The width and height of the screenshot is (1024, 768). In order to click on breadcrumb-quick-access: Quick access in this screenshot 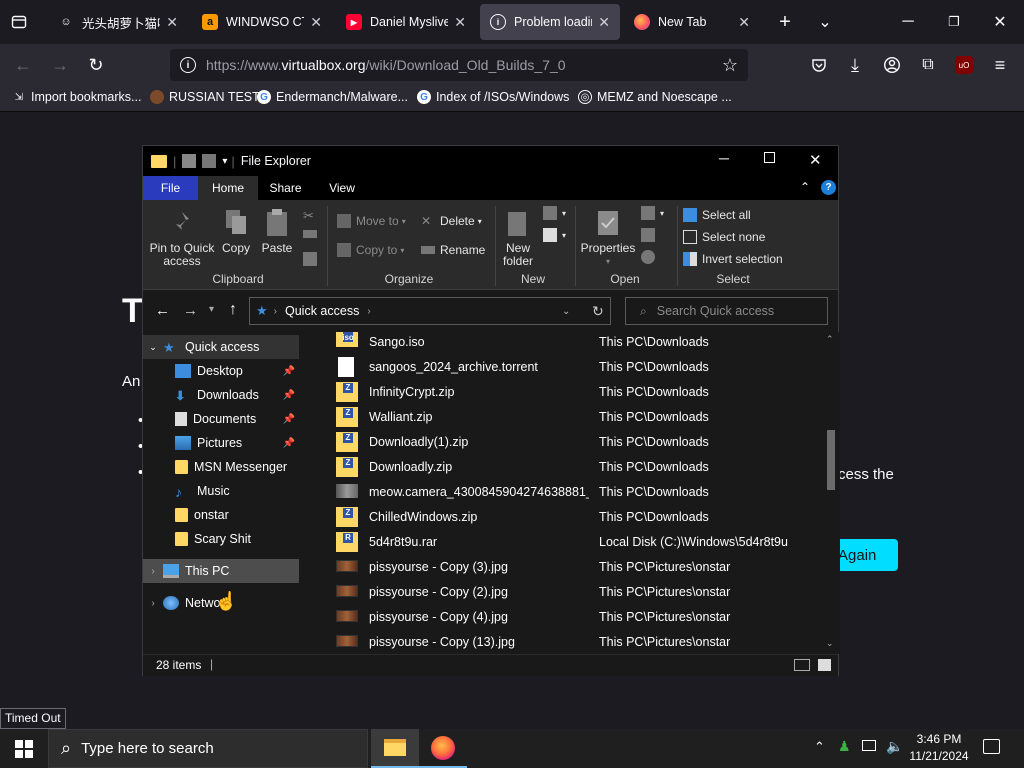, I will do `click(322, 311)`.